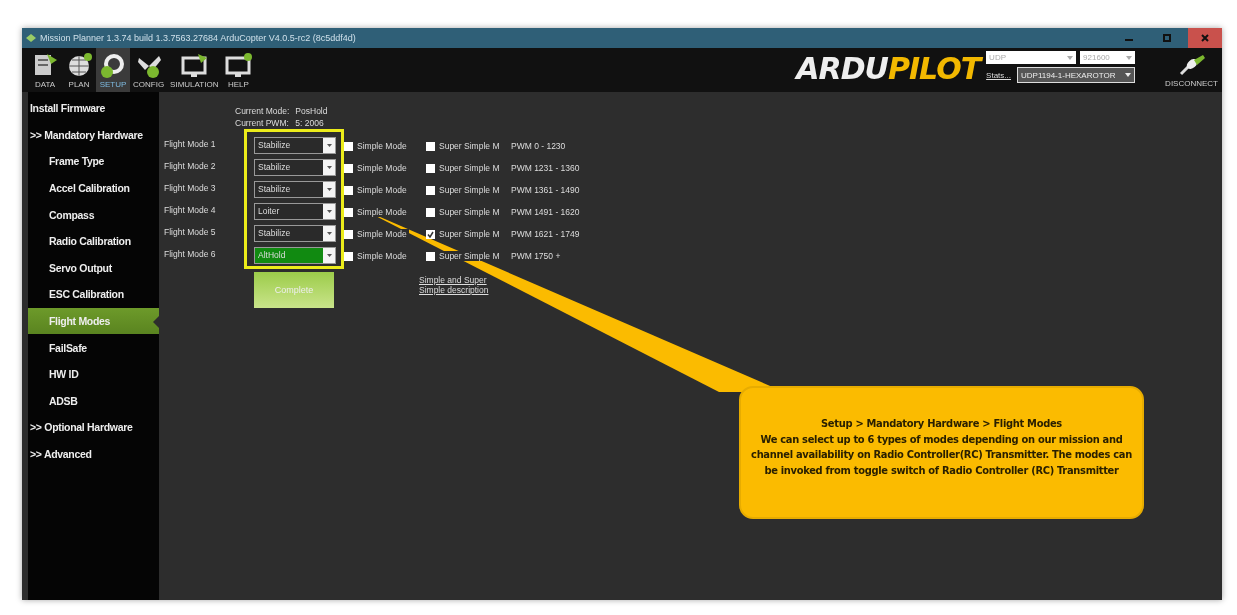  Describe the element at coordinates (311, 111) in the screenshot. I see `current-mode-value: PosHold` at that location.